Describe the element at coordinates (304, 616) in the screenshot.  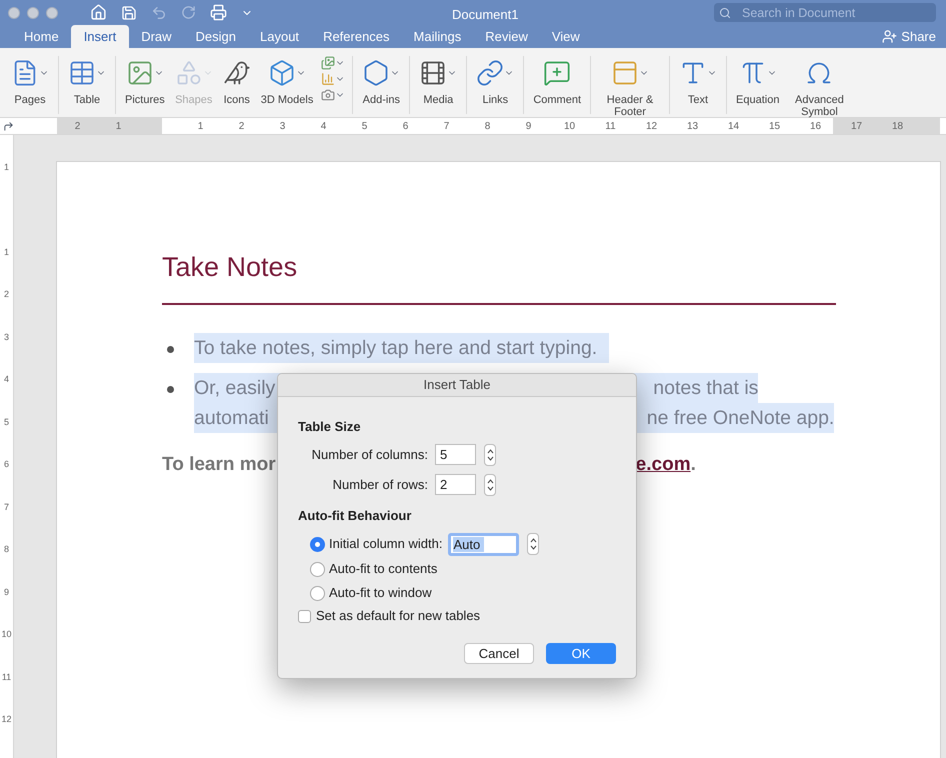
I see `checkbox` at that location.